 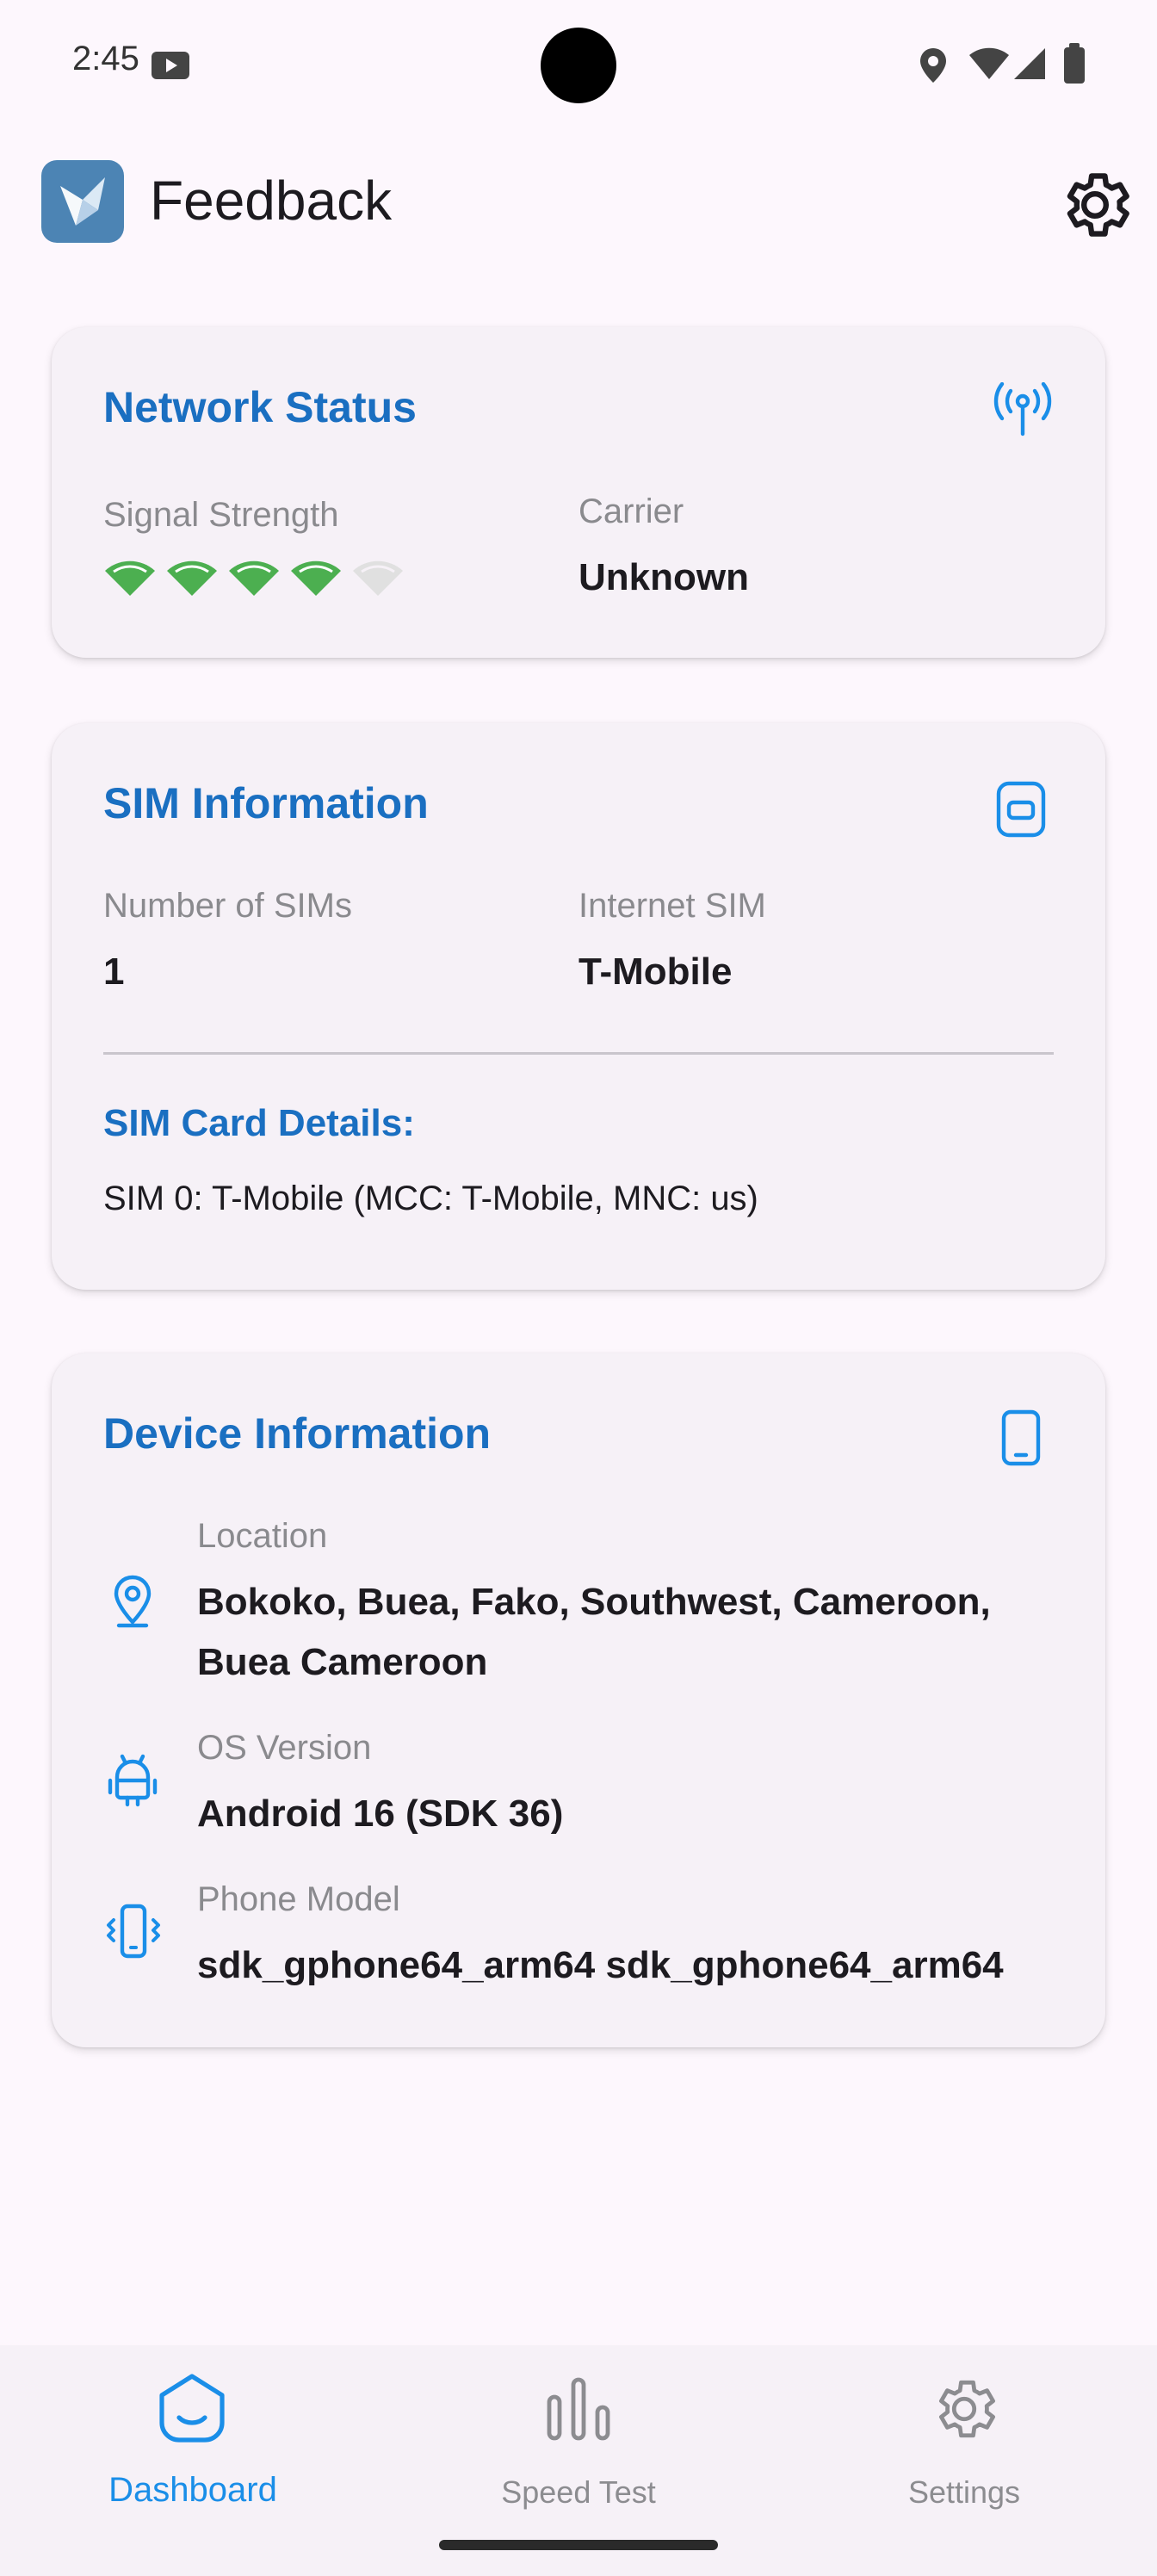 I want to click on device-information-title: Device Information, so click(x=297, y=1434).